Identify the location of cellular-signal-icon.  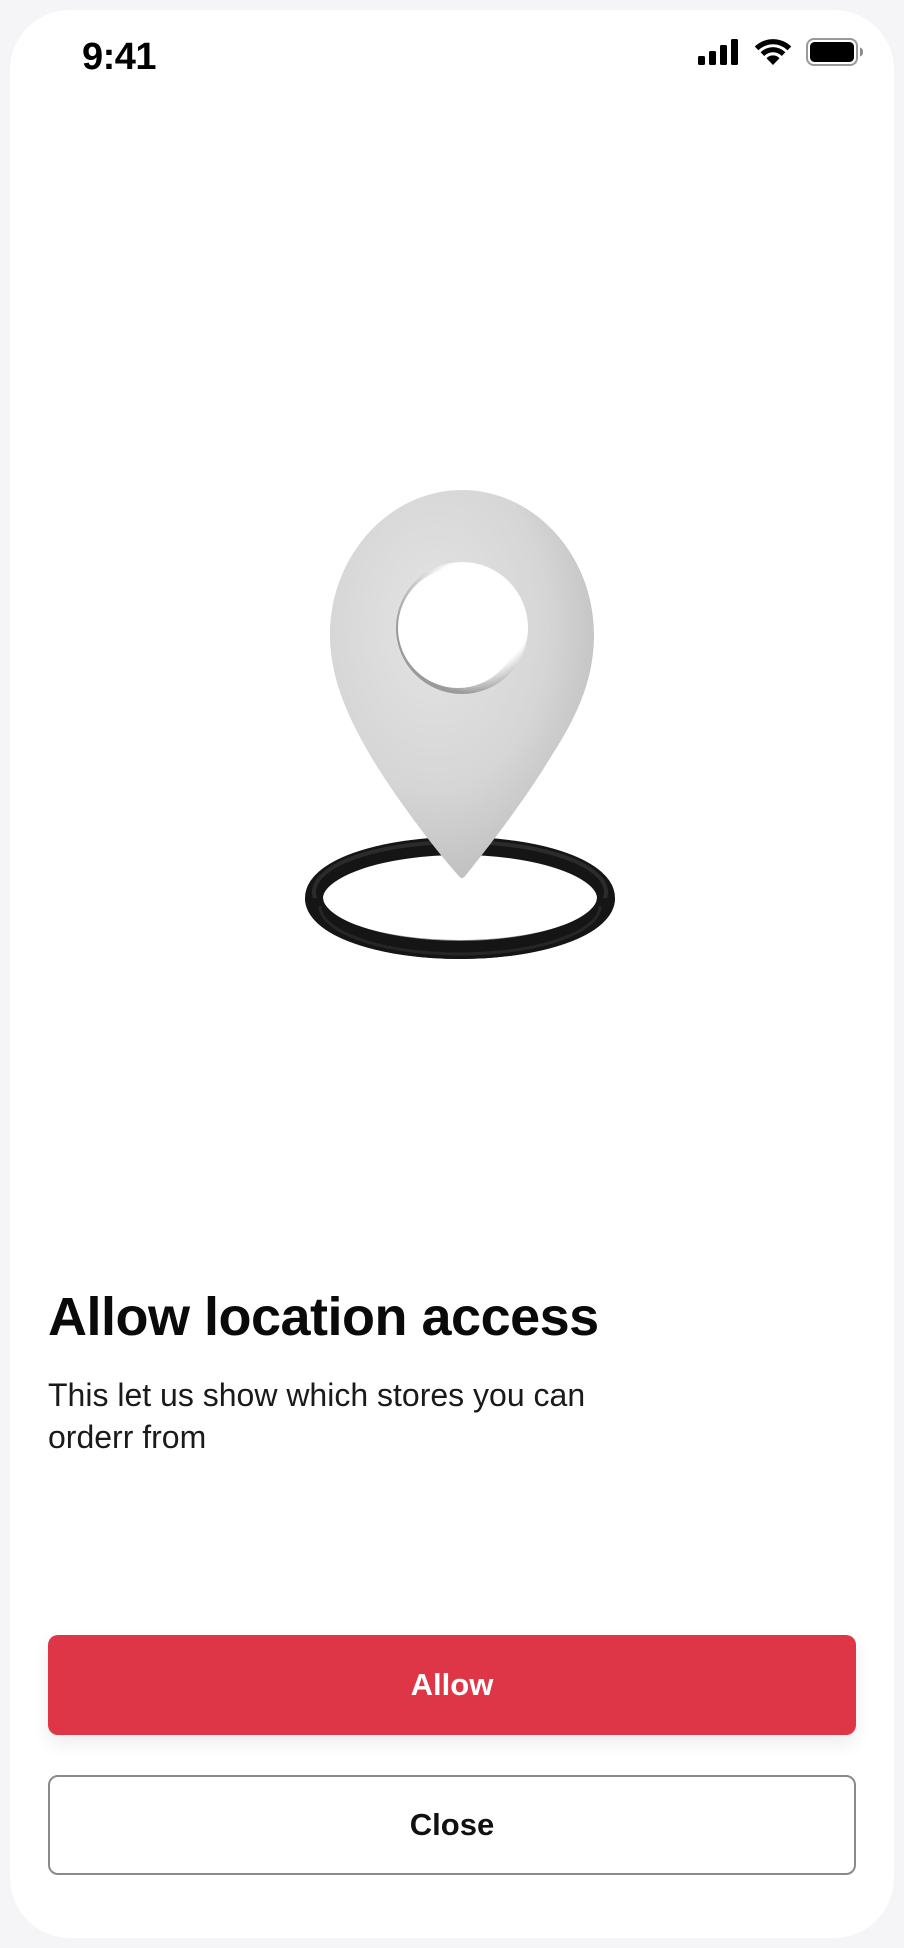
(719, 52).